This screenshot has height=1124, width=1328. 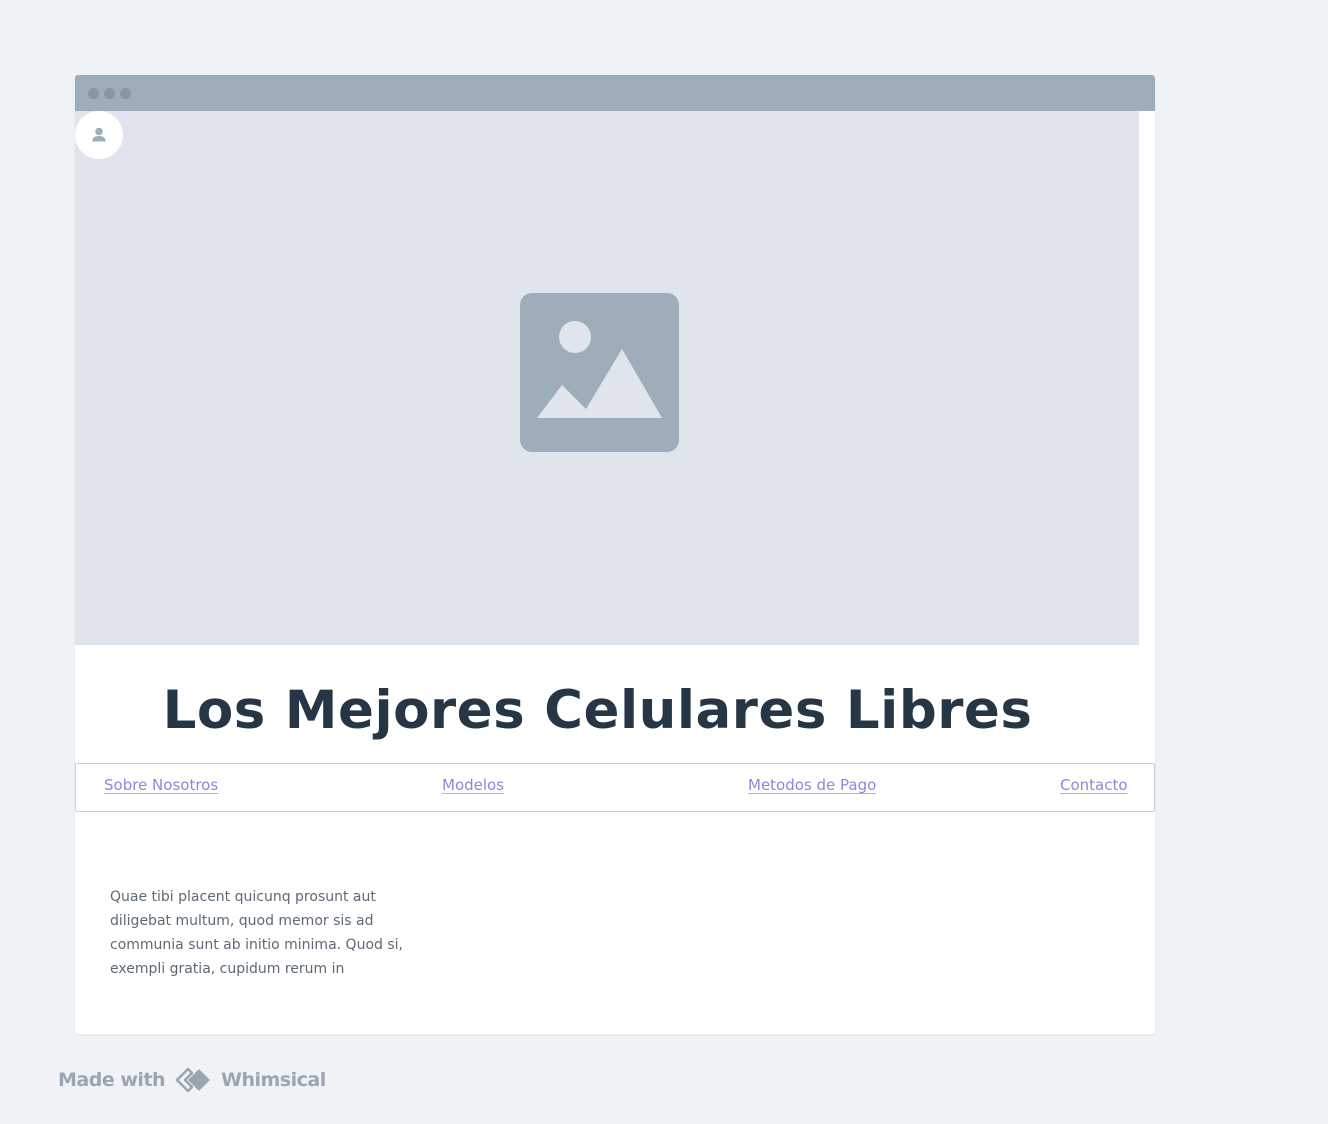 I want to click on whimsical-logo-icon, so click(x=193, y=1080).